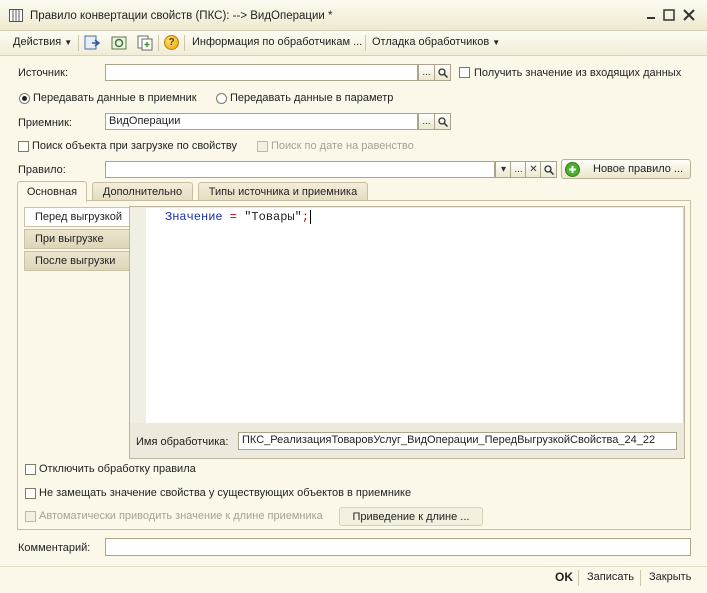 Image resolution: width=707 pixels, height=593 pixels. I want to click on source-input, so click(261, 72).